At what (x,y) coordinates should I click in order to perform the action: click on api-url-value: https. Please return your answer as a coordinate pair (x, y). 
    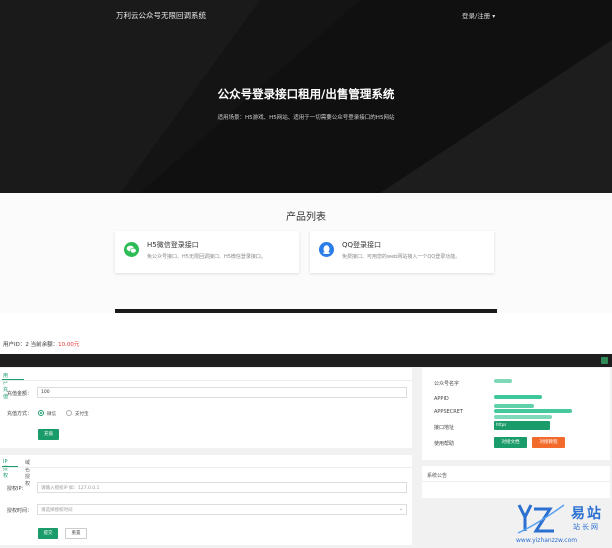
    Looking at the image, I should click on (522, 425).